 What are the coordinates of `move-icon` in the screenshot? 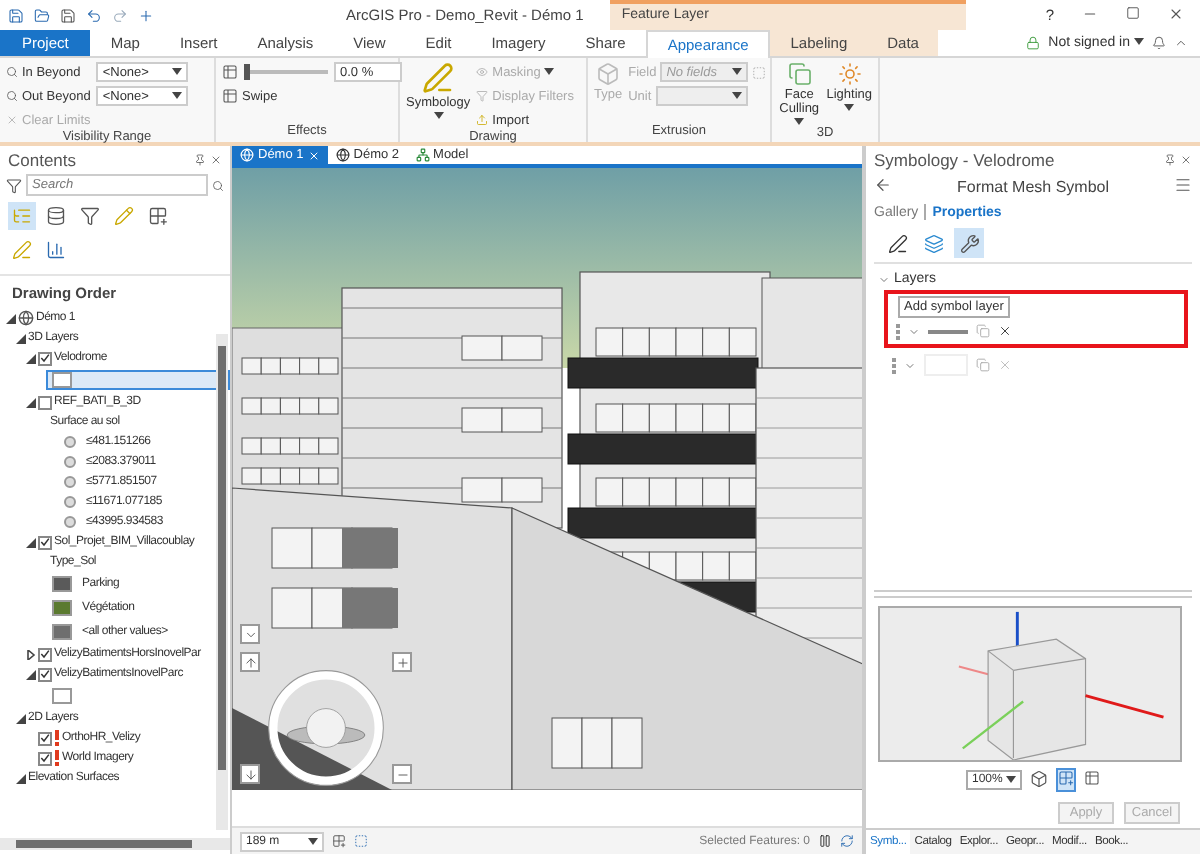 It's located at (146, 15).